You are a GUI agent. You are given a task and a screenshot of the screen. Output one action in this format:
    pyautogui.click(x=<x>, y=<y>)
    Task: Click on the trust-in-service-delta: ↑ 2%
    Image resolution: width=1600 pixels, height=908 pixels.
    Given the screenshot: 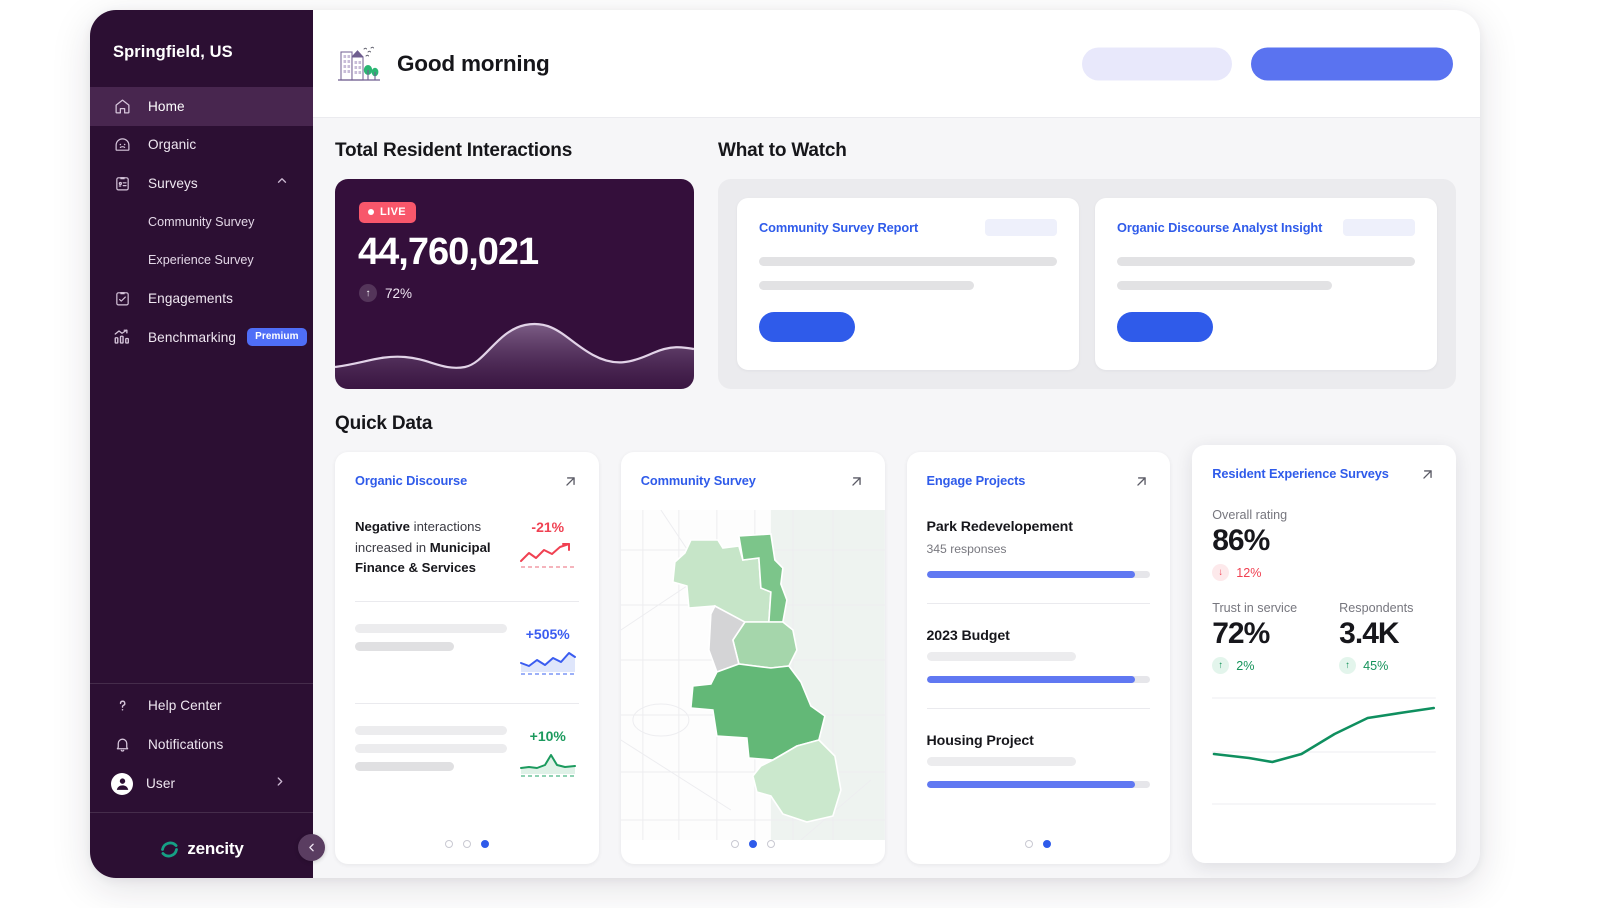 What is the action you would take?
    pyautogui.click(x=1254, y=665)
    